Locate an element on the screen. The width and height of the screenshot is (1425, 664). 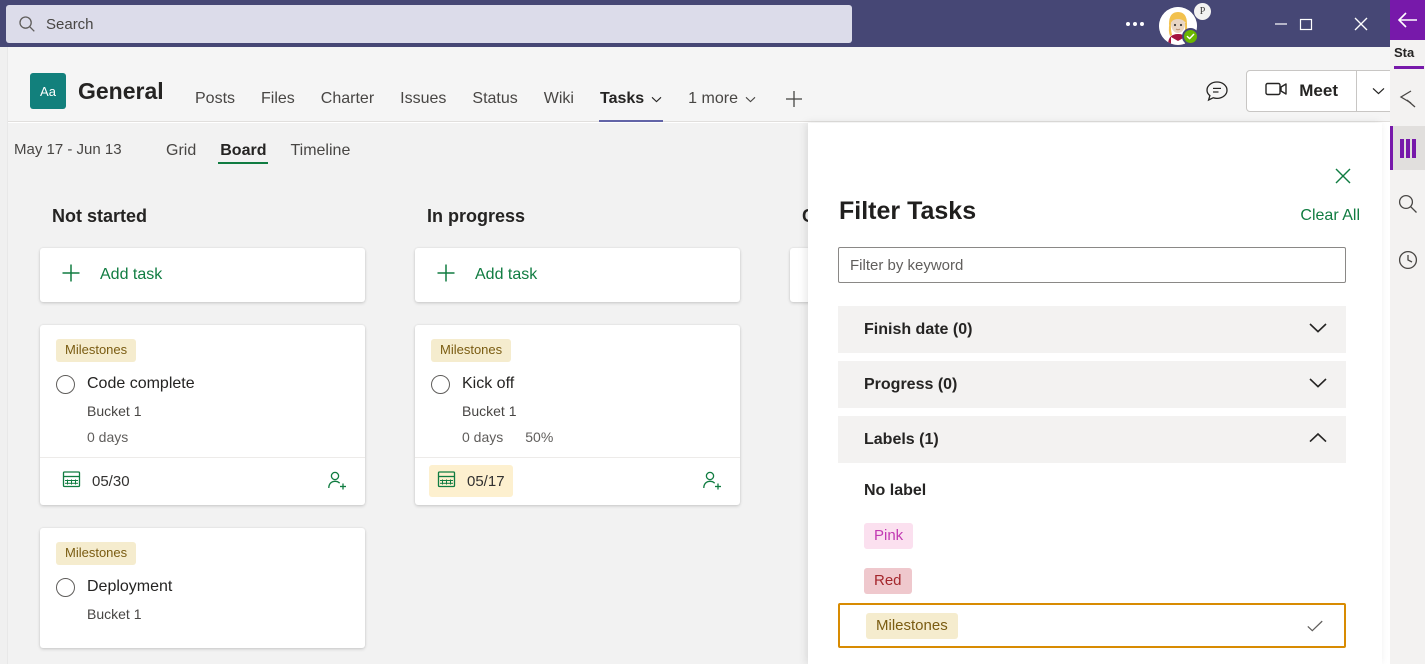
tab-label: Wiki is located at coordinates (558, 98).